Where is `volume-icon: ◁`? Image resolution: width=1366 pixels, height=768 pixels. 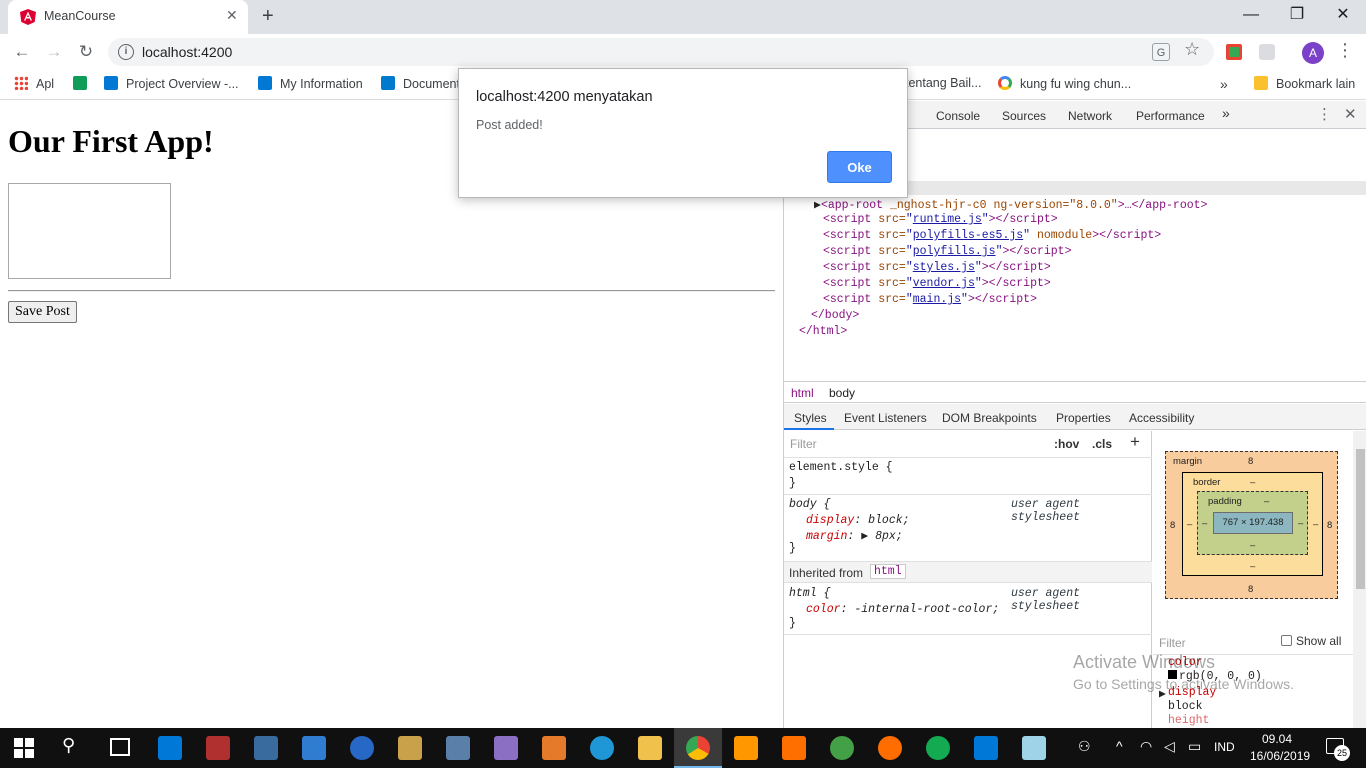 volume-icon: ◁ is located at coordinates (1169, 746).